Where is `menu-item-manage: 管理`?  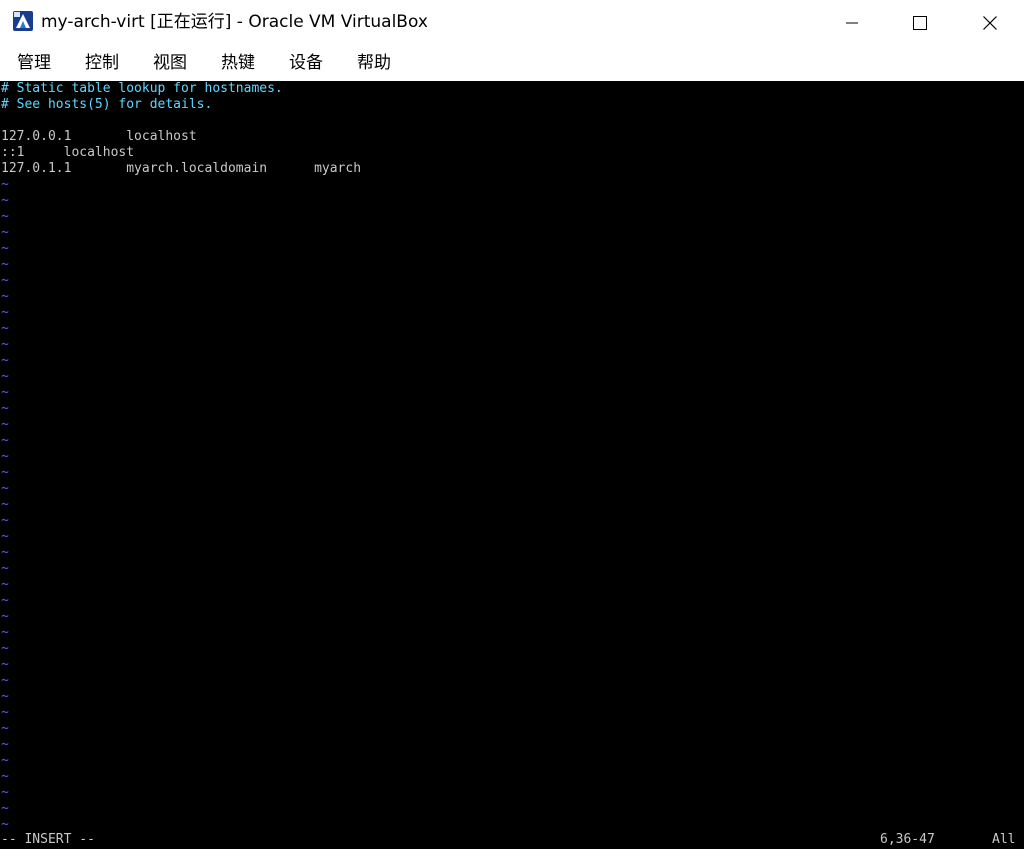 menu-item-manage: 管理 is located at coordinates (34, 63).